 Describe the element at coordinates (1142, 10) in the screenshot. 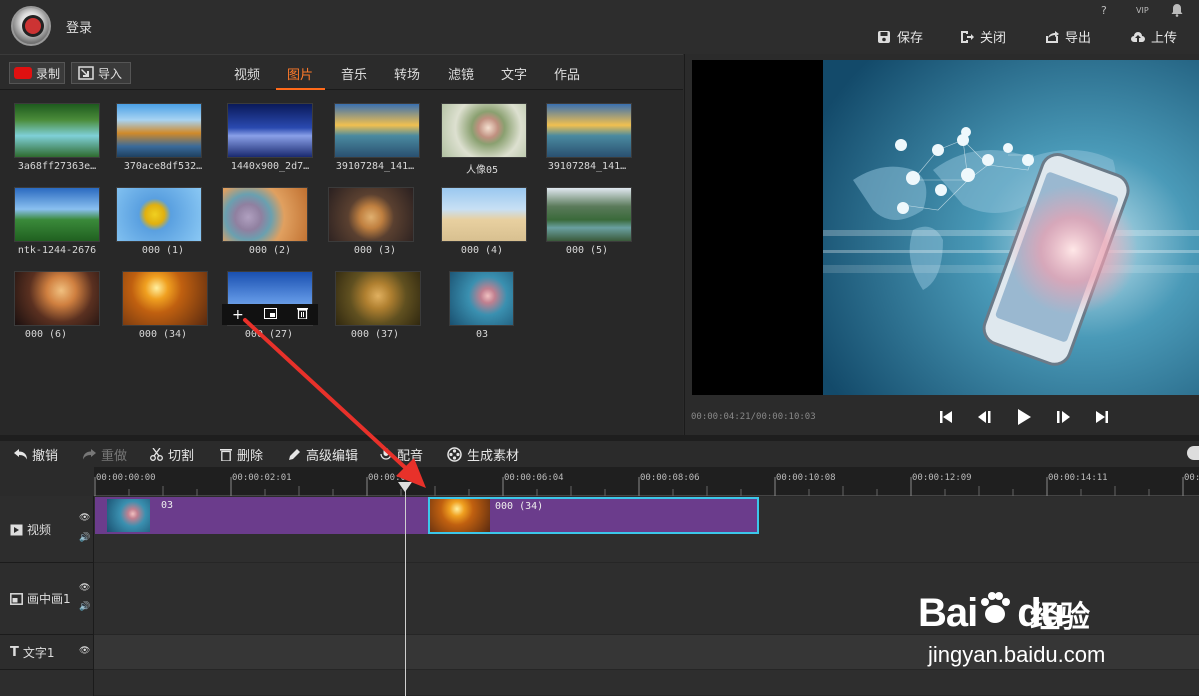

I see `vip-icon: VIP` at that location.